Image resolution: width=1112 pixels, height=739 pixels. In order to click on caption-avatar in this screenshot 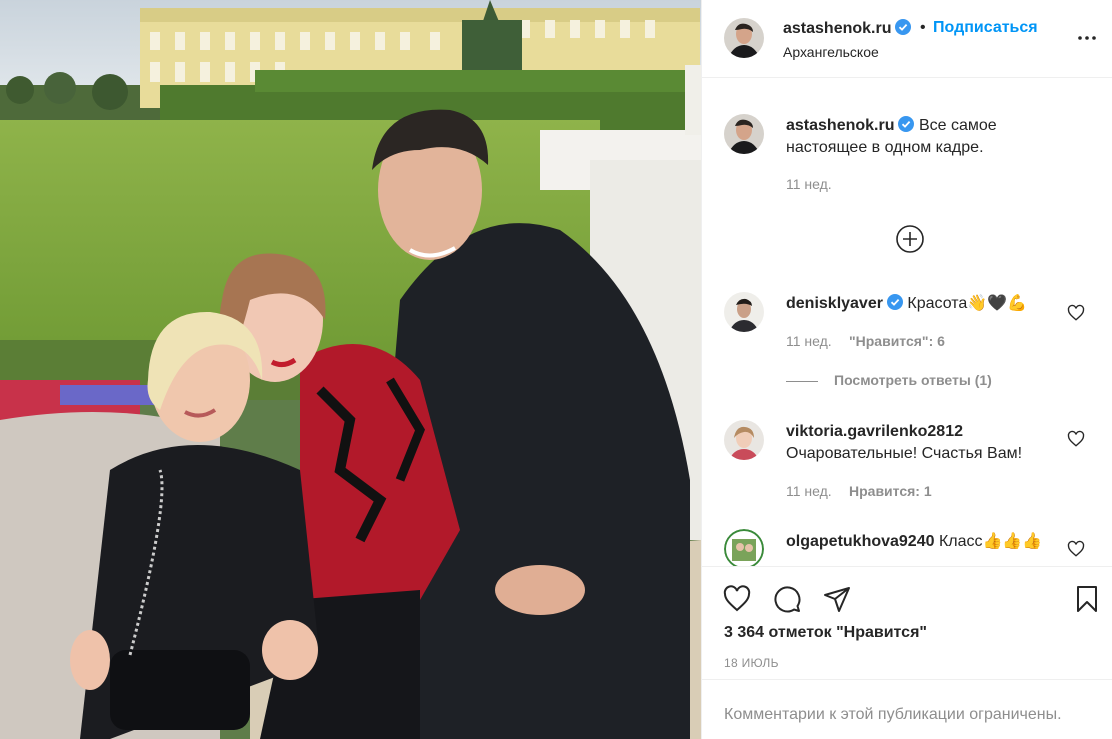, I will do `click(744, 134)`.